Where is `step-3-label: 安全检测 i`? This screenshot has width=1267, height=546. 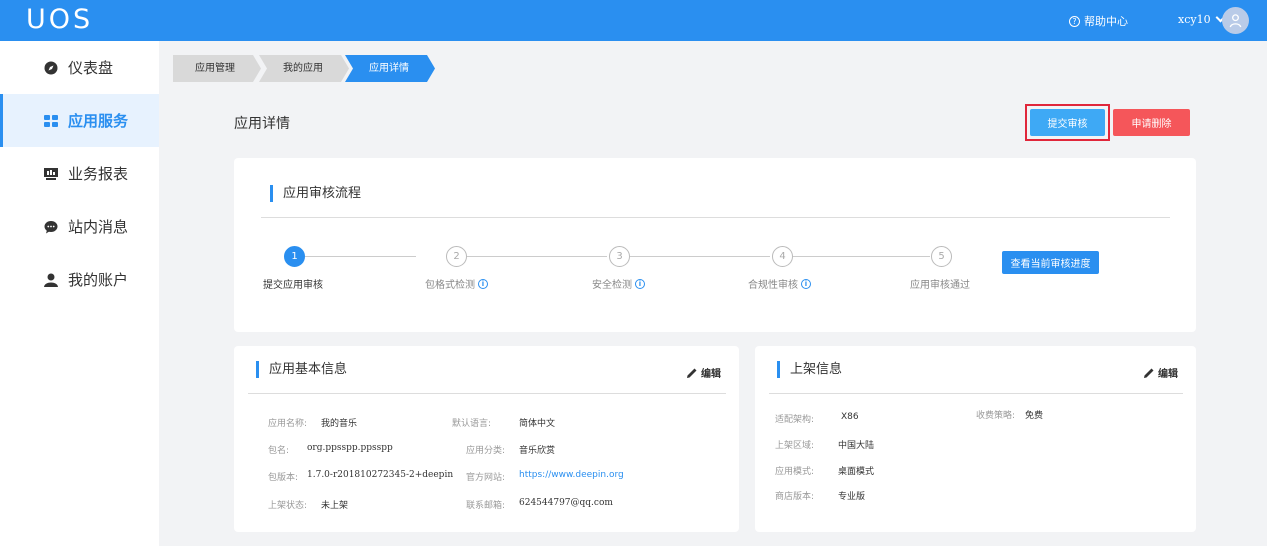 step-3-label: 安全检测 i is located at coordinates (618, 283).